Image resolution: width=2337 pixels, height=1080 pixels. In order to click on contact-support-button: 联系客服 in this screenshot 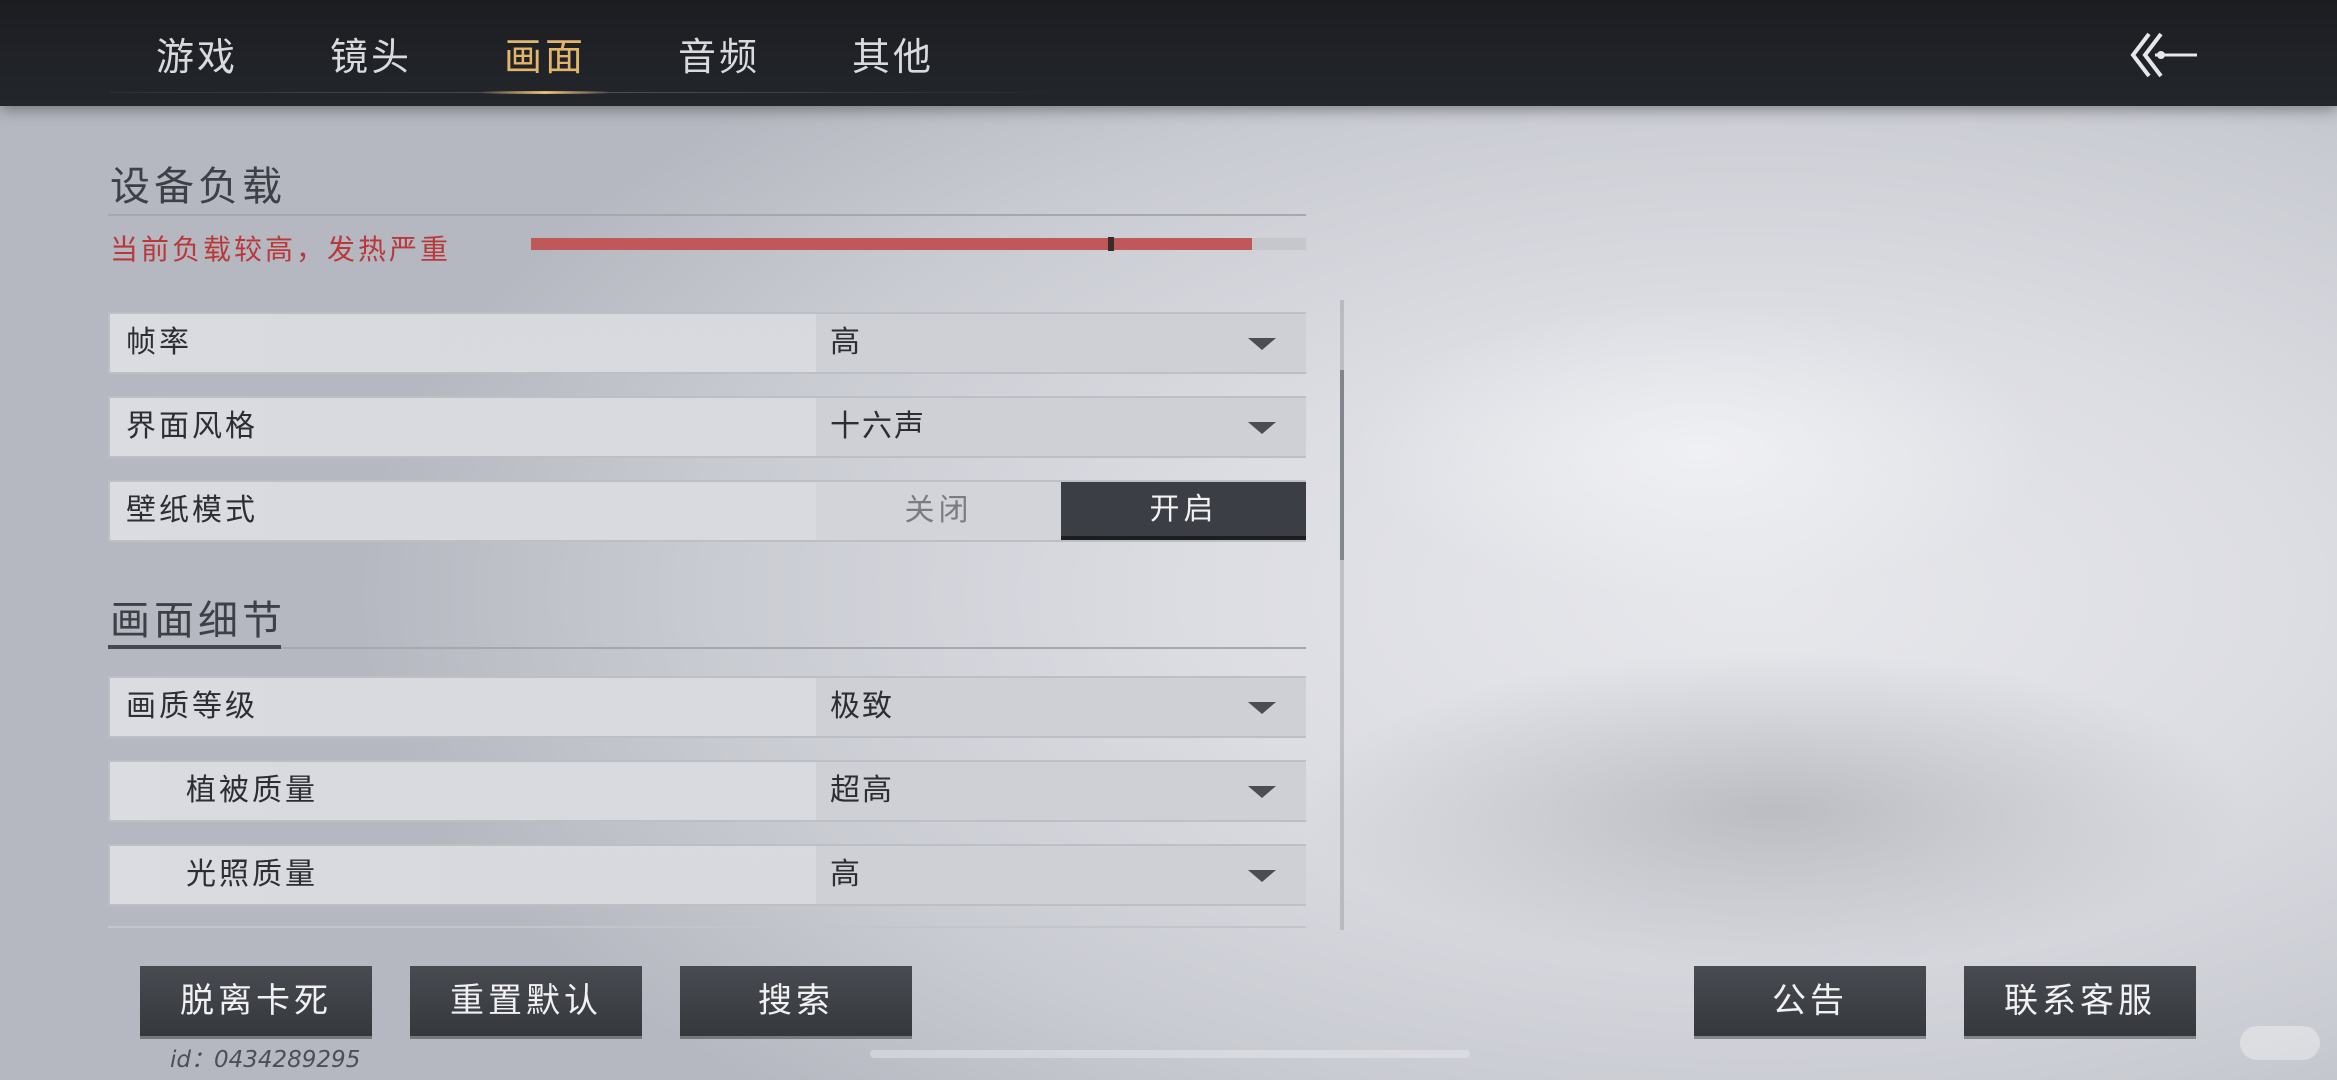, I will do `click(2080, 1001)`.